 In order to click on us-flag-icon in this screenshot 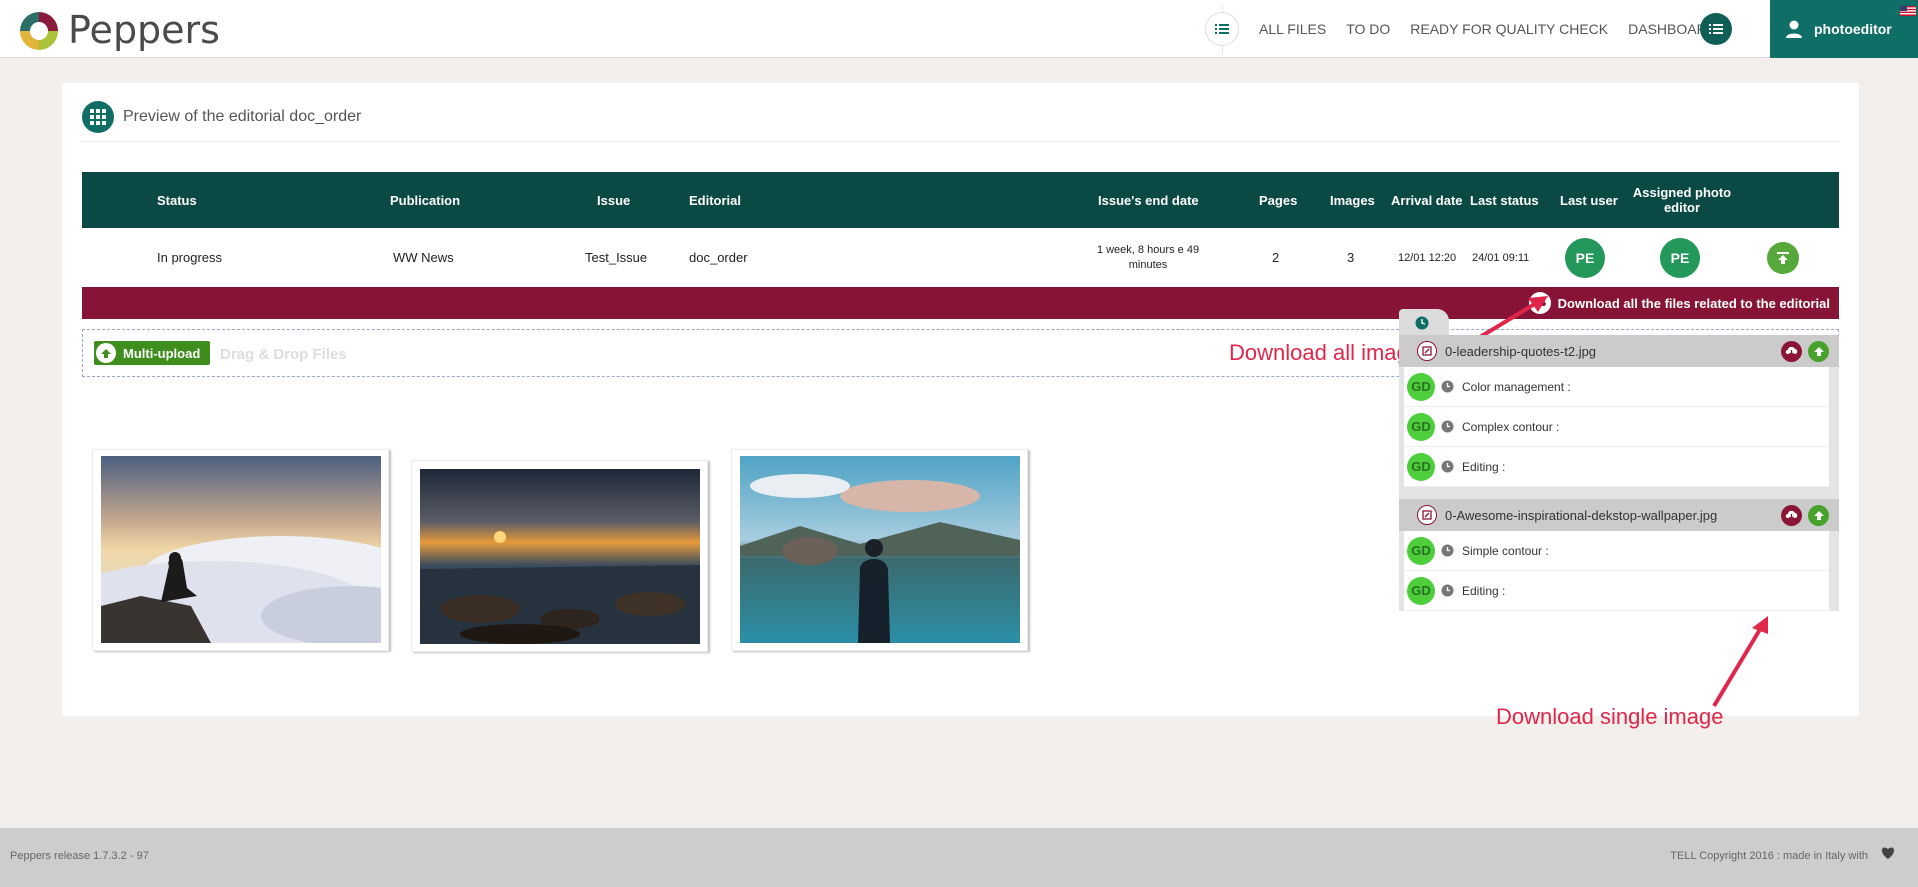, I will do `click(1908, 11)`.